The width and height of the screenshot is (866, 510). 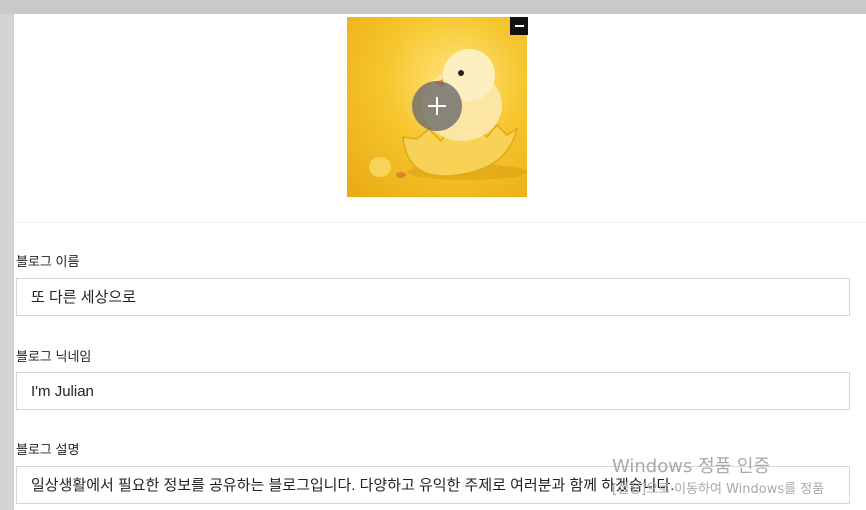 What do you see at coordinates (440, 222) in the screenshot?
I see `section-divider` at bounding box center [440, 222].